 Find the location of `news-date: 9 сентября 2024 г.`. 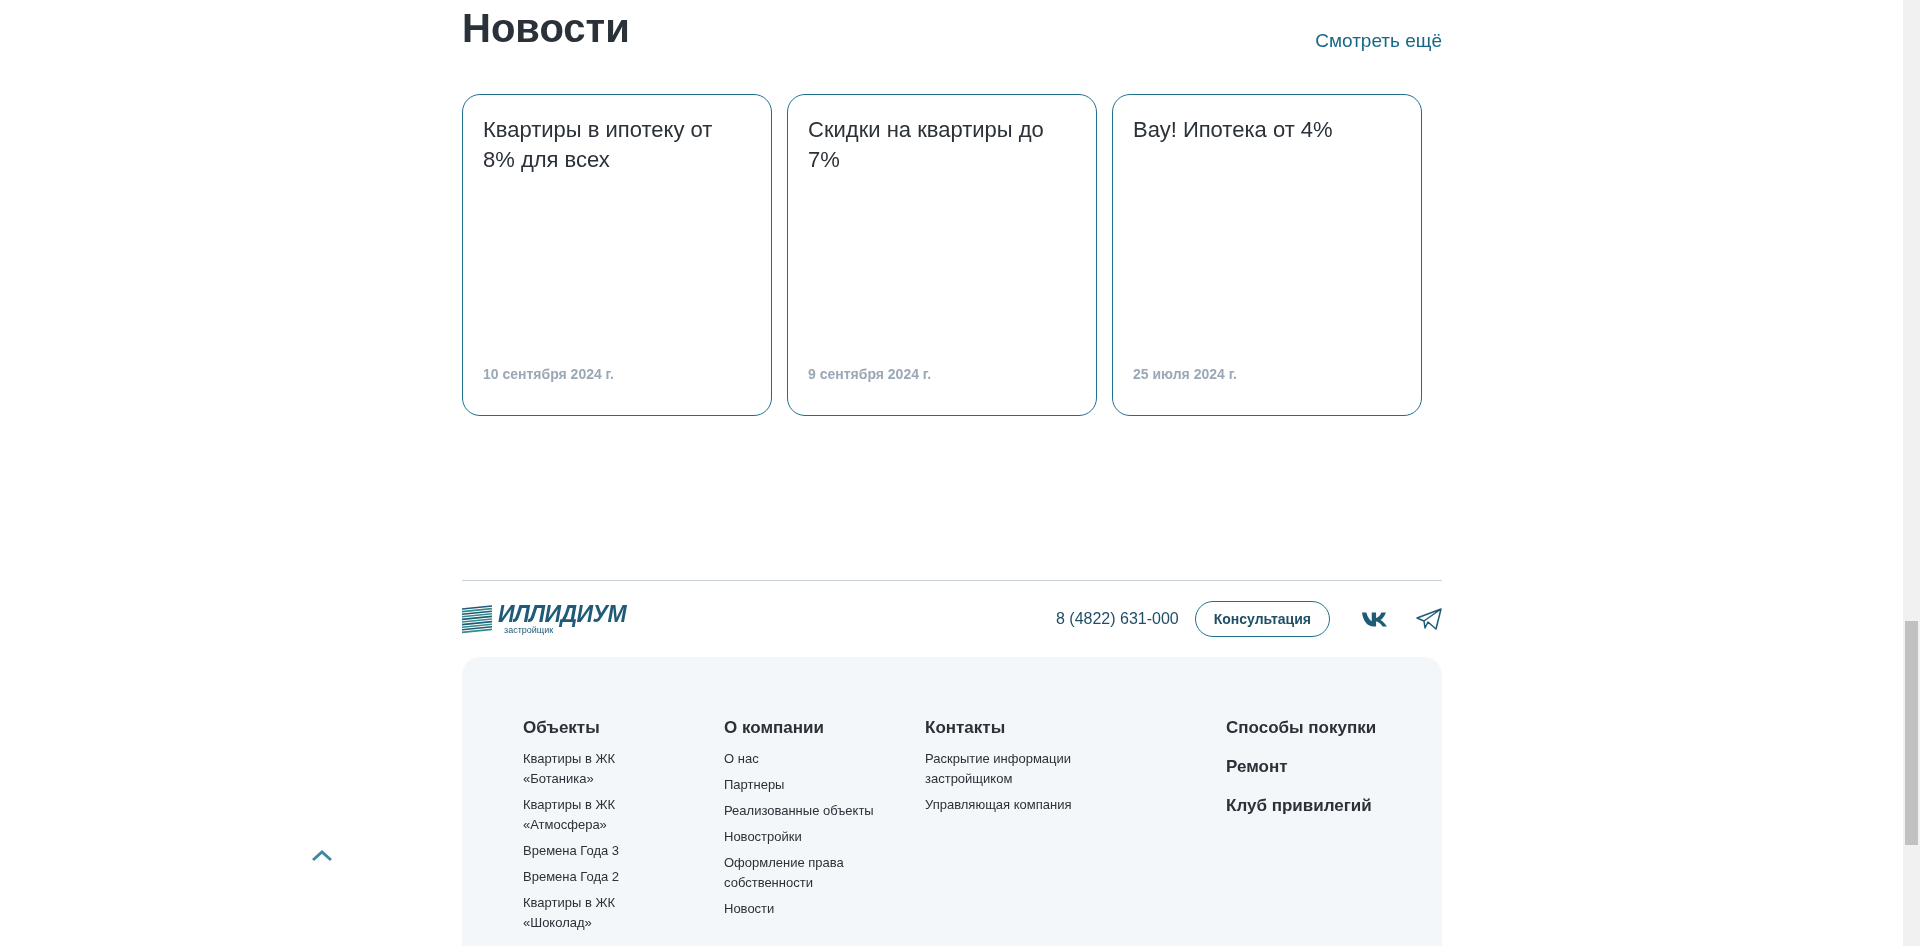

news-date: 9 сентября 2024 г. is located at coordinates (870, 374).